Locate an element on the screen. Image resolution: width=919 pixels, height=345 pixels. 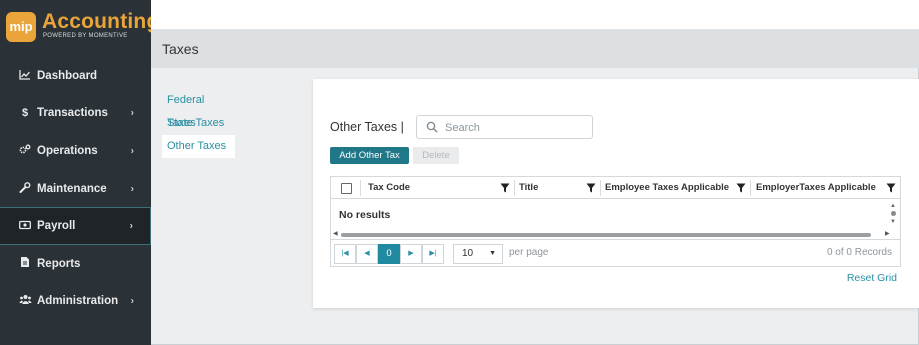
first-page-icon: |◀ is located at coordinates (345, 253).